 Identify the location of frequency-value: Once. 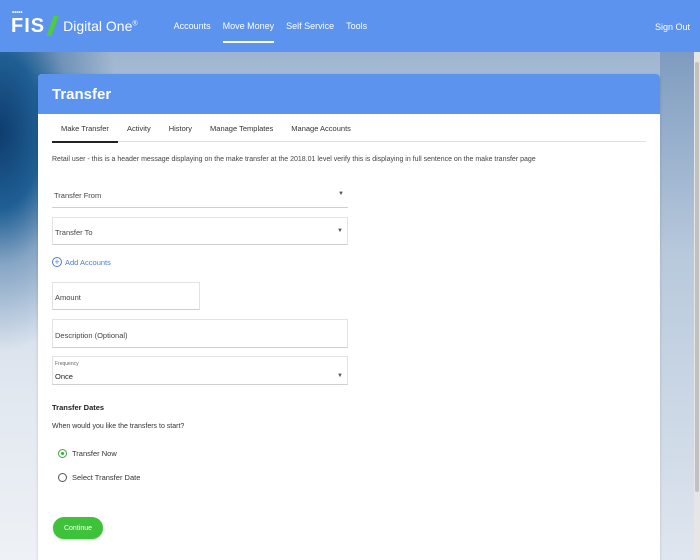
(64, 376).